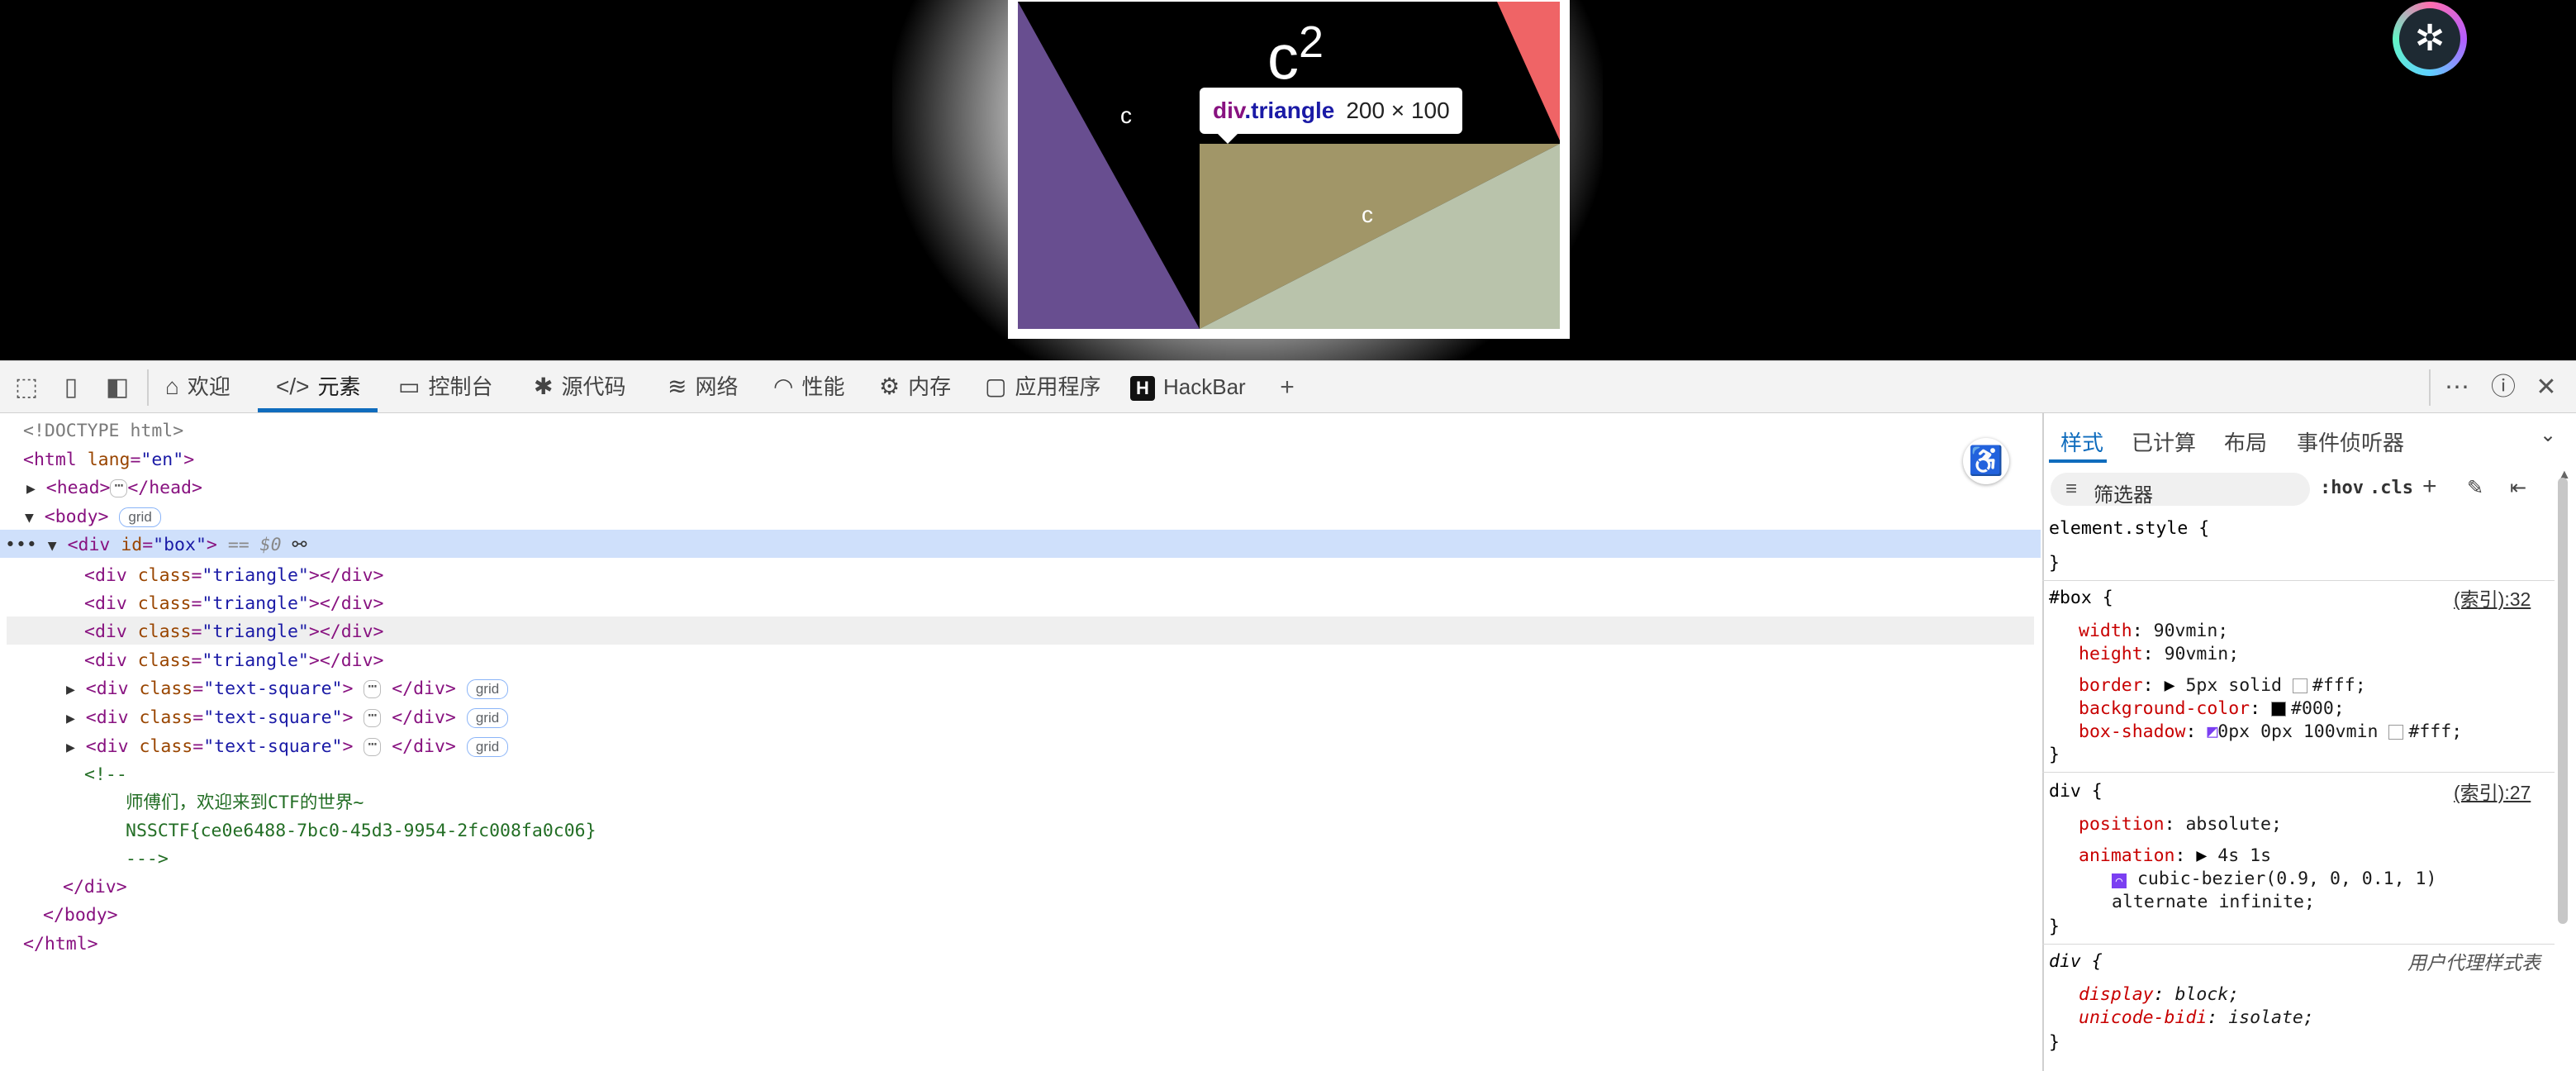  What do you see at coordinates (2342, 488) in the screenshot?
I see `hov-toggle-button: :hov` at bounding box center [2342, 488].